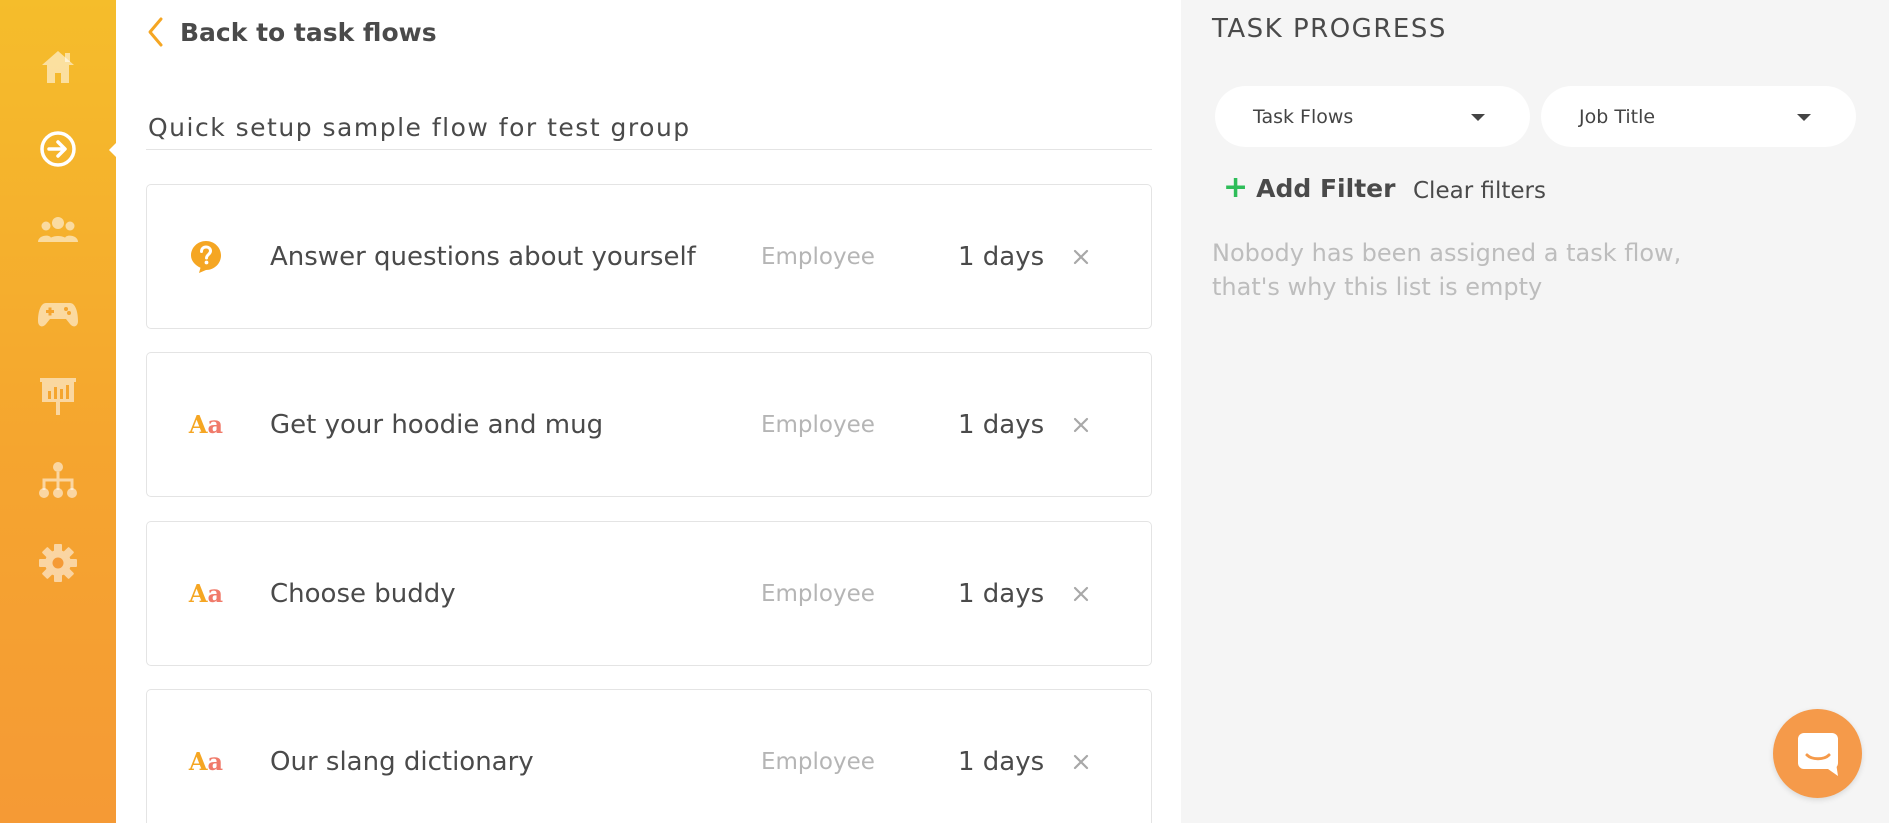 The height and width of the screenshot is (823, 1889). I want to click on flow-title: Quick setup sample flow for test group, so click(649, 129).